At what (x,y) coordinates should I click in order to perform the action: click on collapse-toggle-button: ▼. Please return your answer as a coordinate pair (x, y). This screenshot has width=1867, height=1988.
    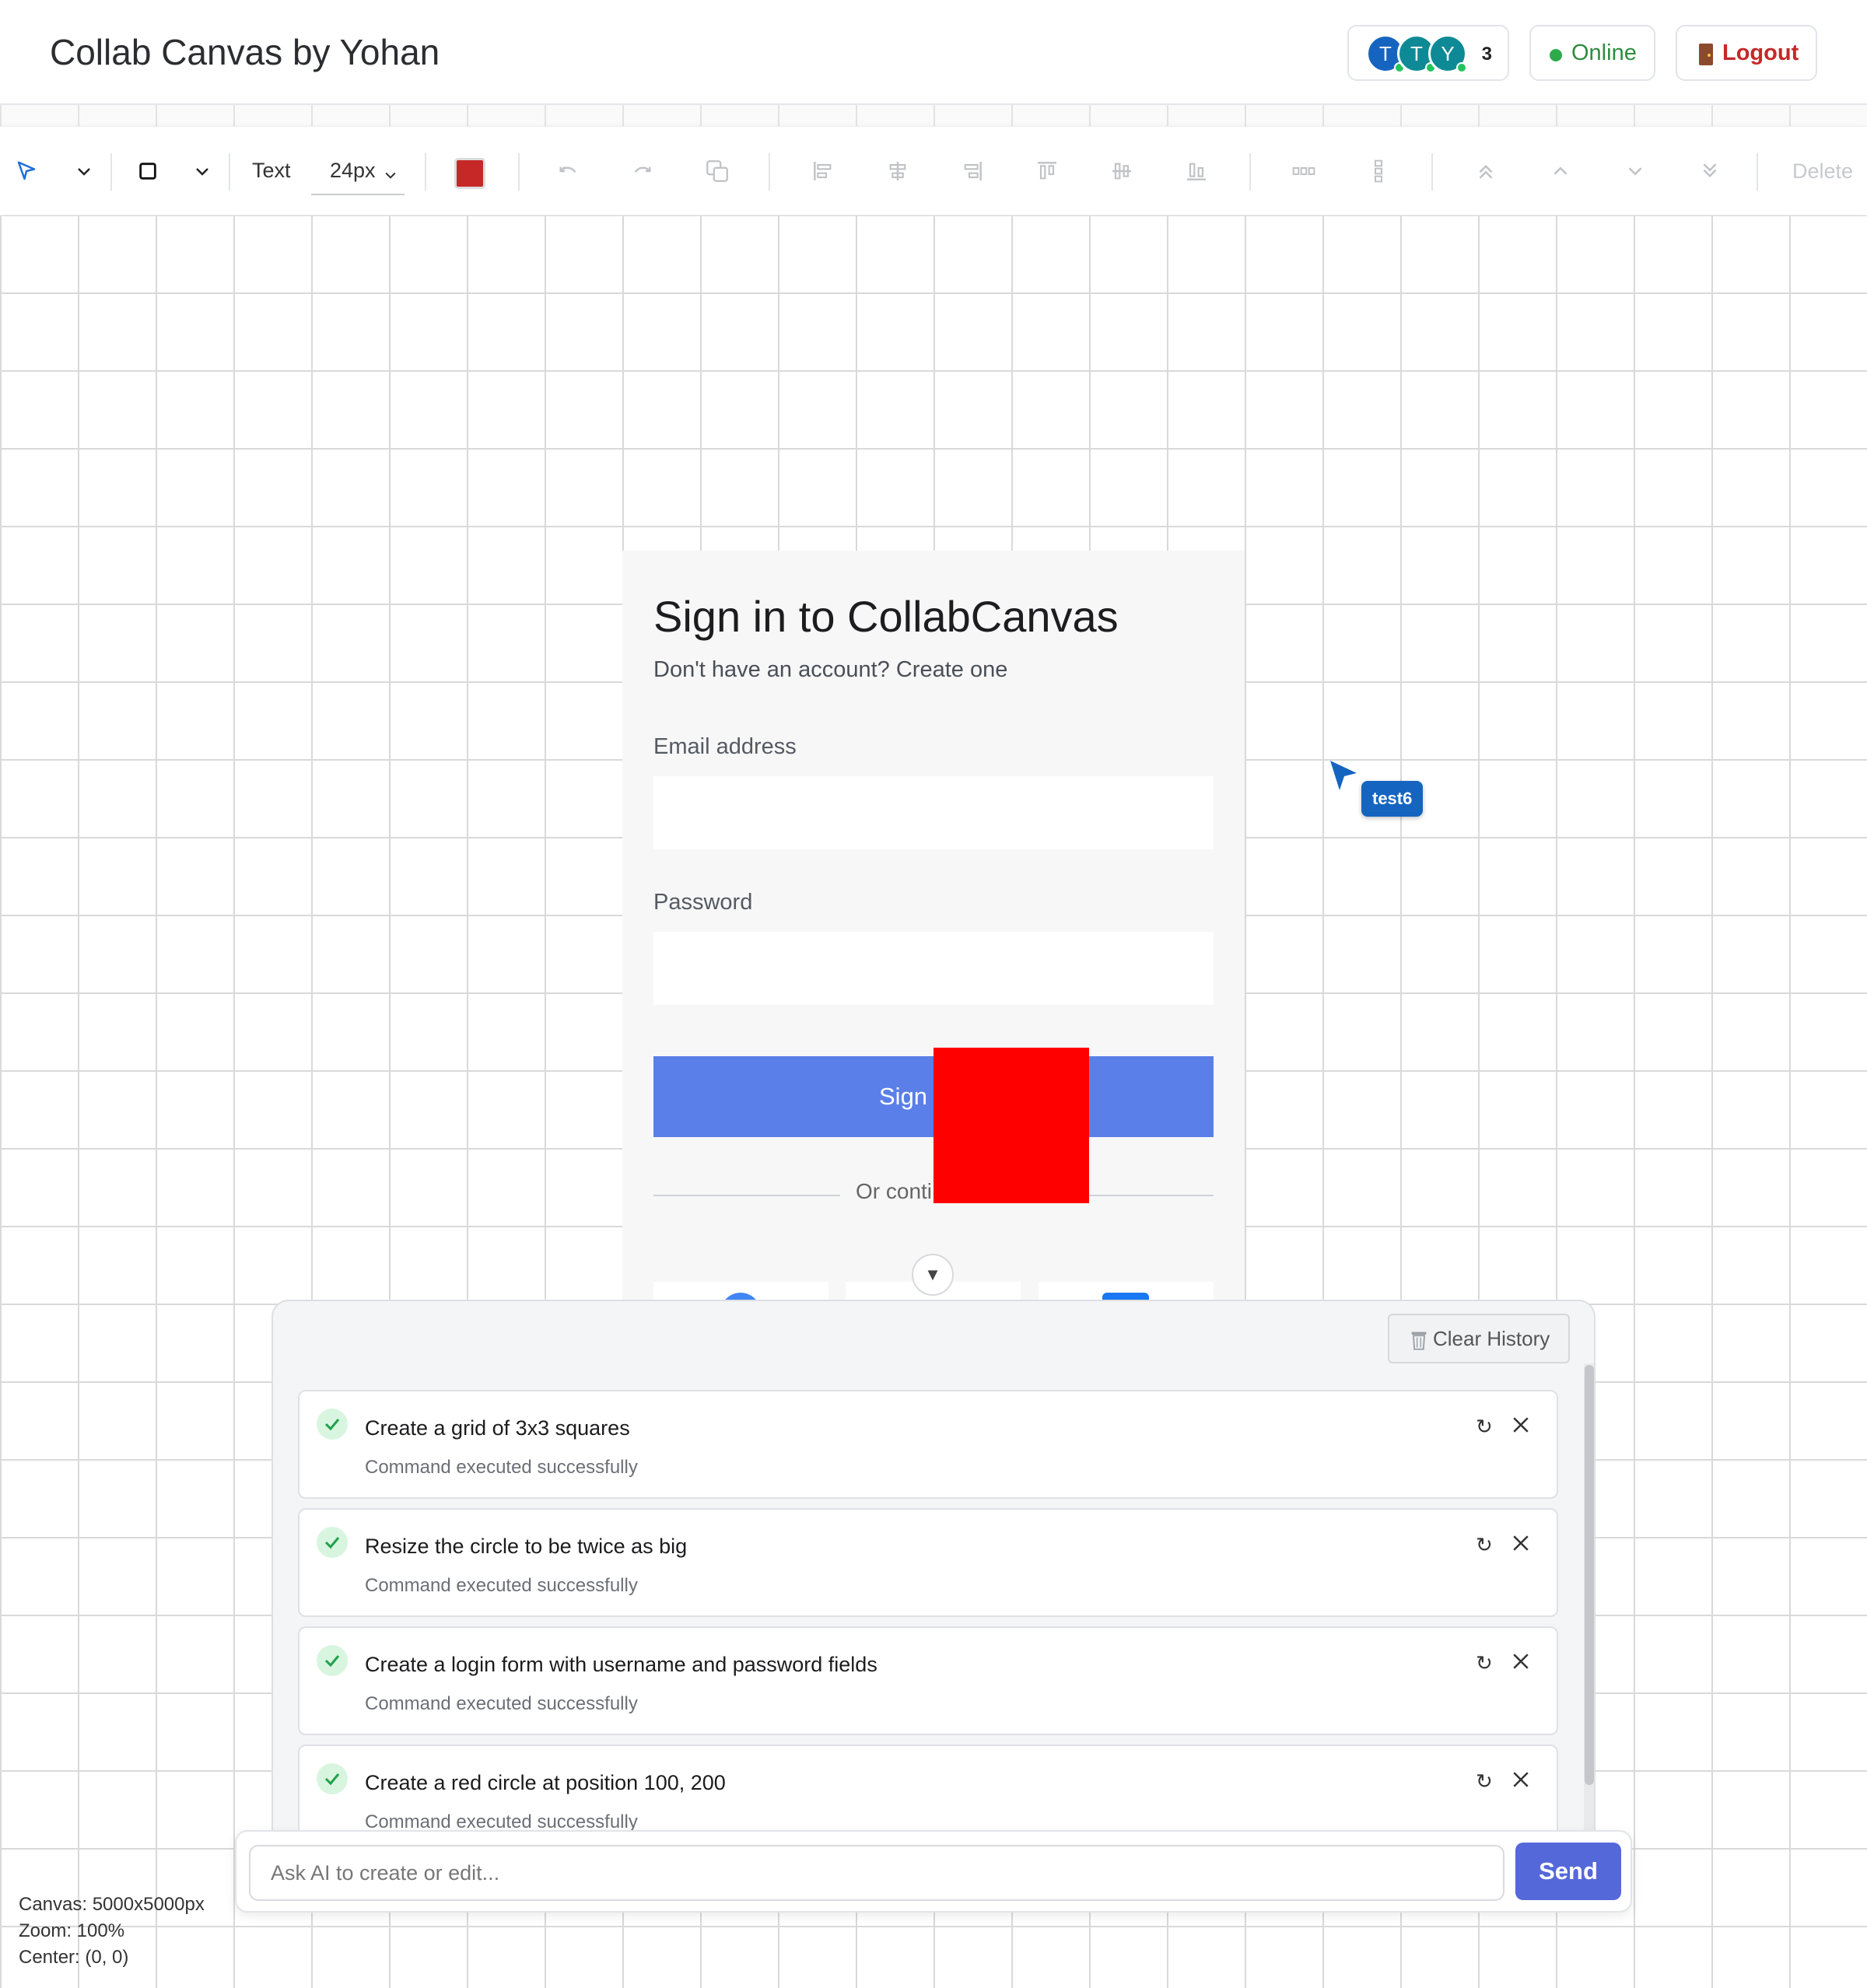
    Looking at the image, I should click on (933, 1275).